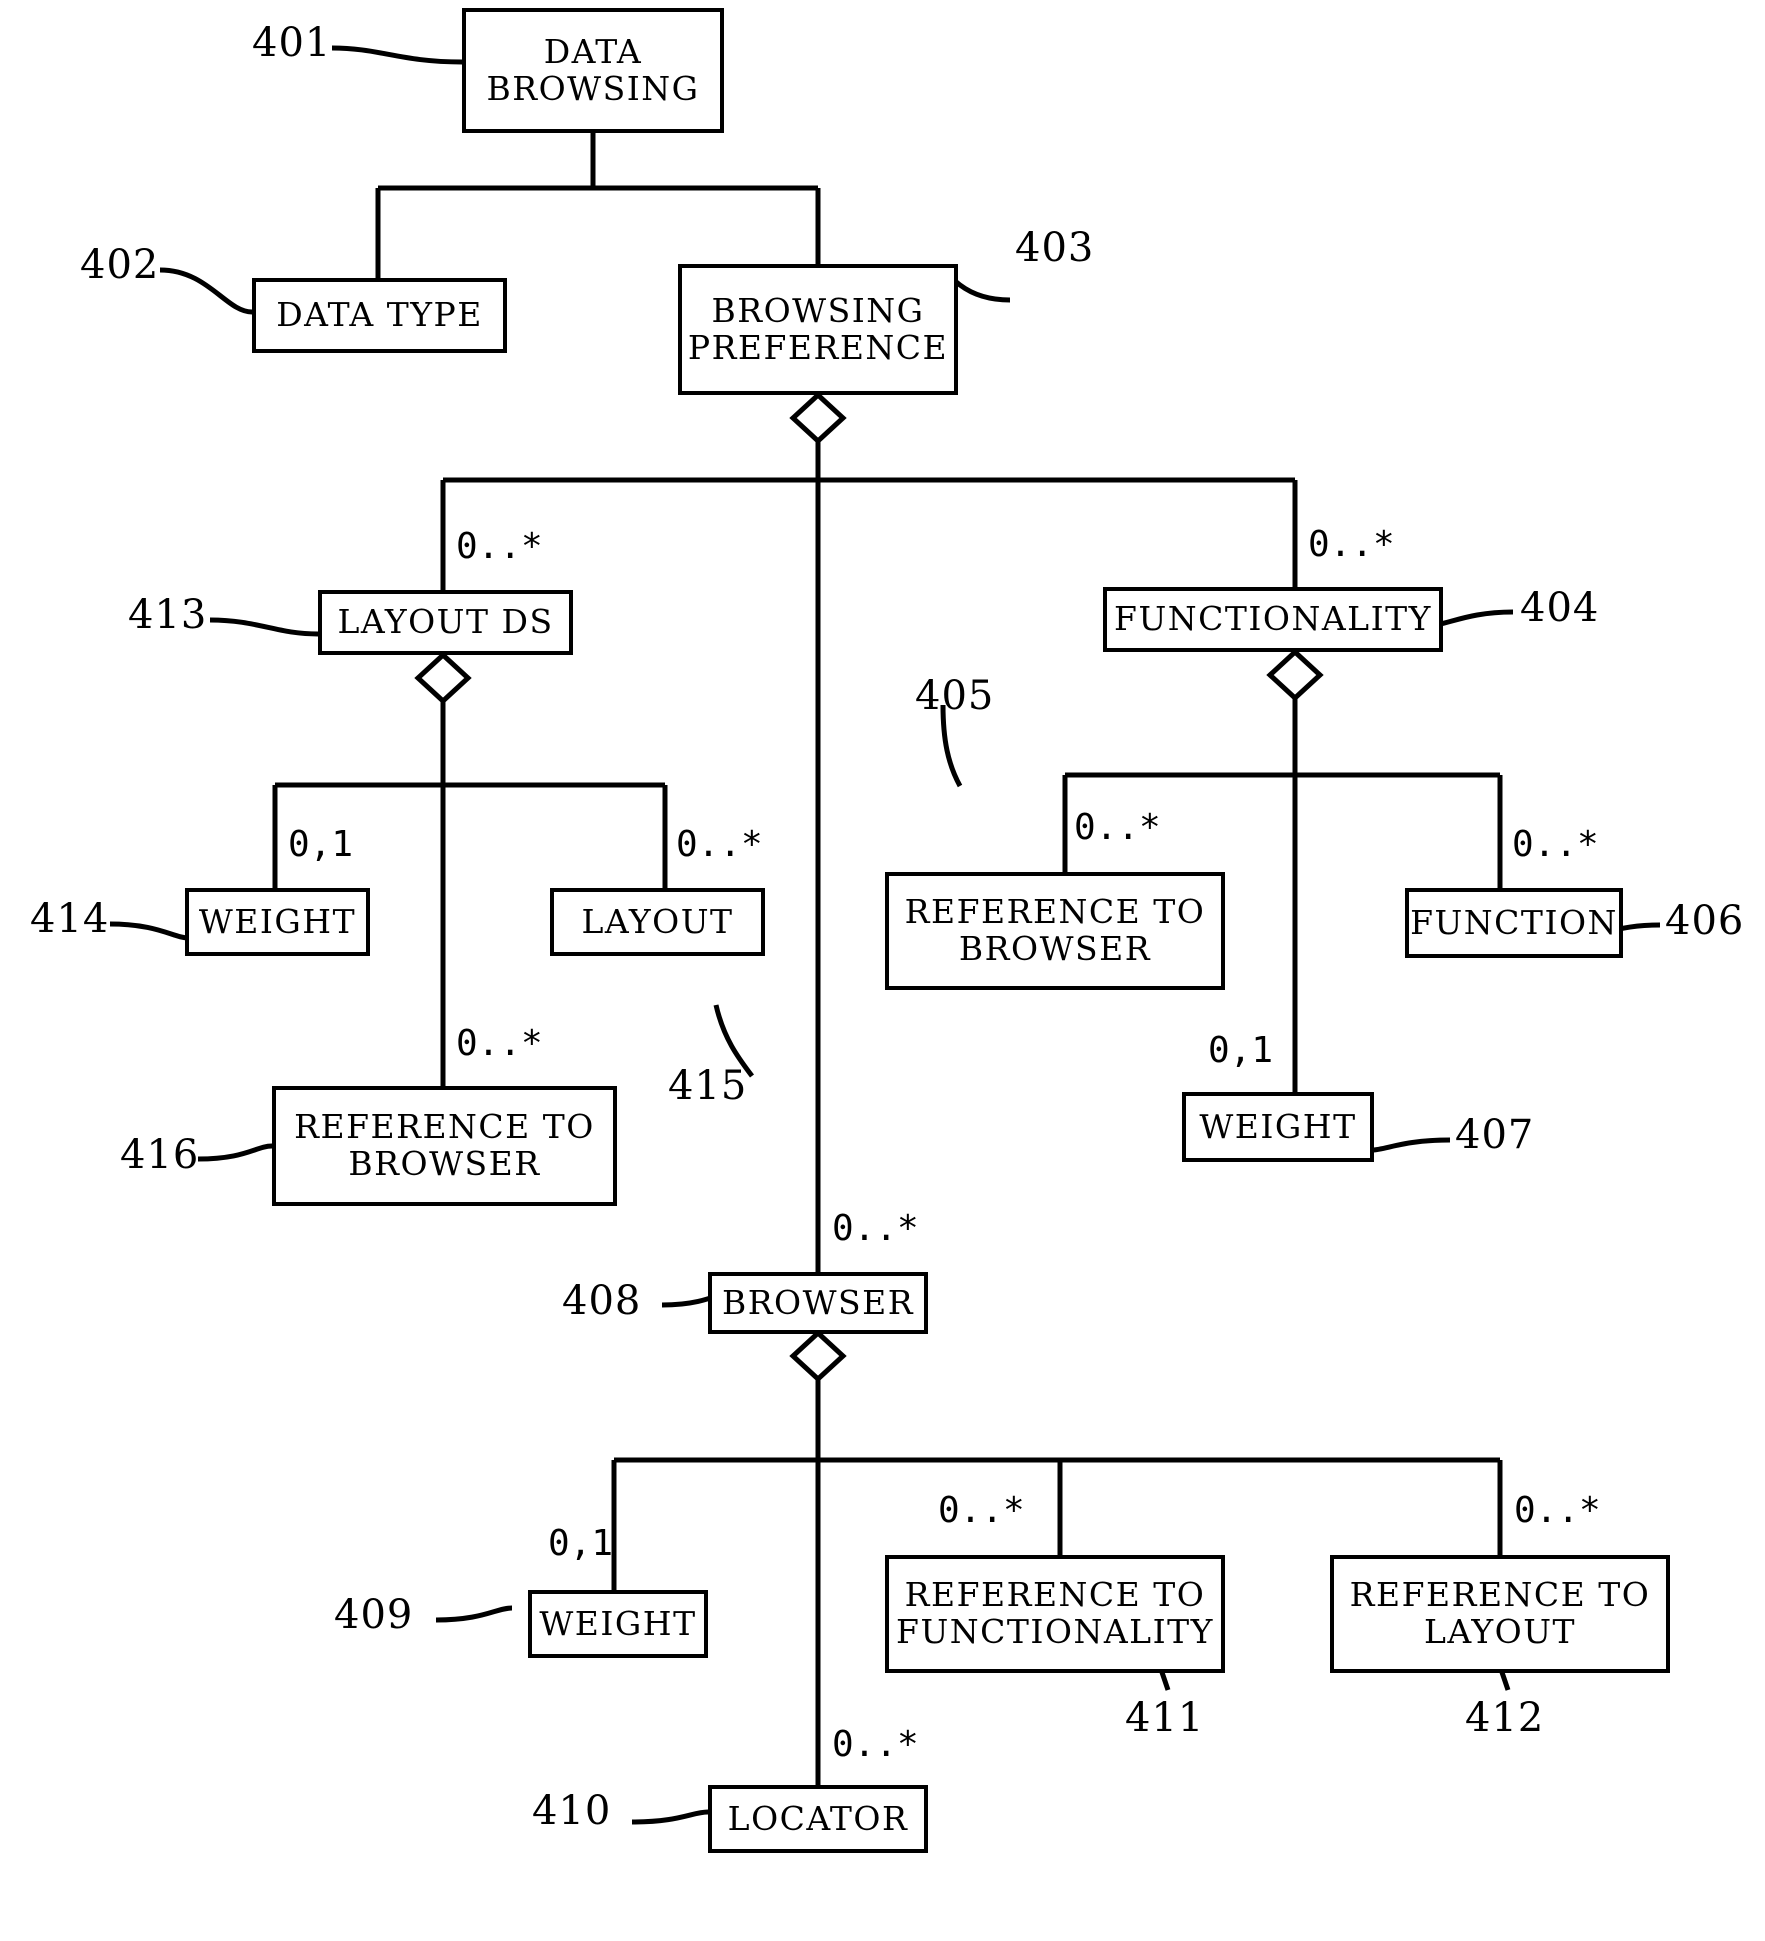 The image size is (1765, 1941). I want to click on node-label: BROWSING PREFERENCE, so click(818, 328).